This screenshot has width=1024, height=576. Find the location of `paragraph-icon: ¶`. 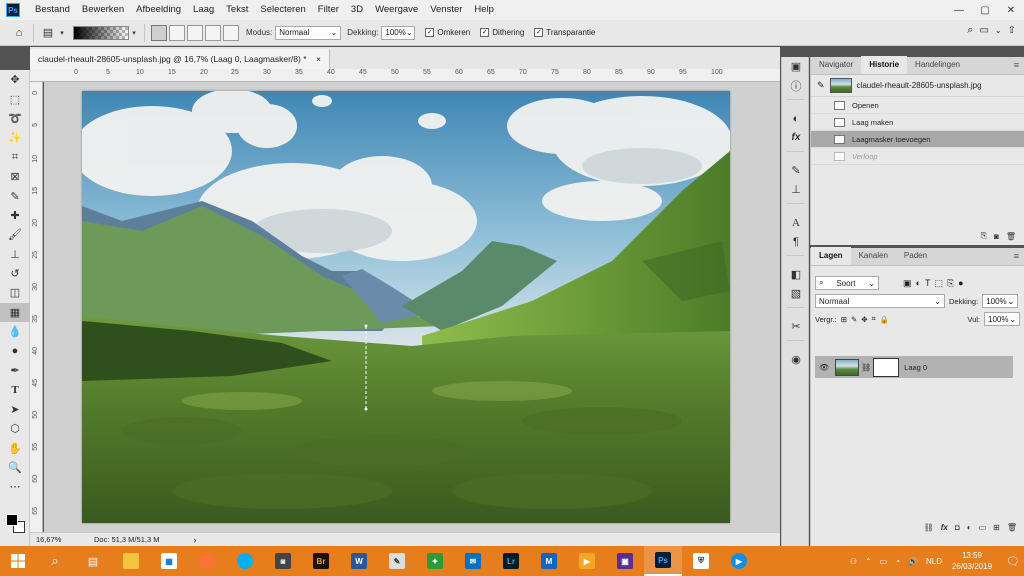

paragraph-icon: ¶ is located at coordinates (796, 241).